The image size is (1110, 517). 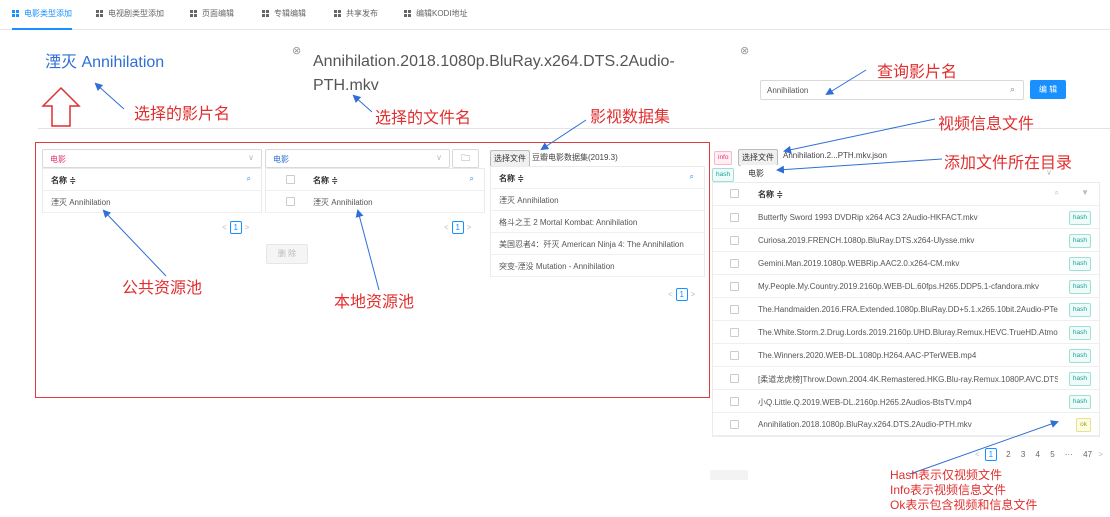 I want to click on folder-icon: 🗀, so click(x=465, y=158).